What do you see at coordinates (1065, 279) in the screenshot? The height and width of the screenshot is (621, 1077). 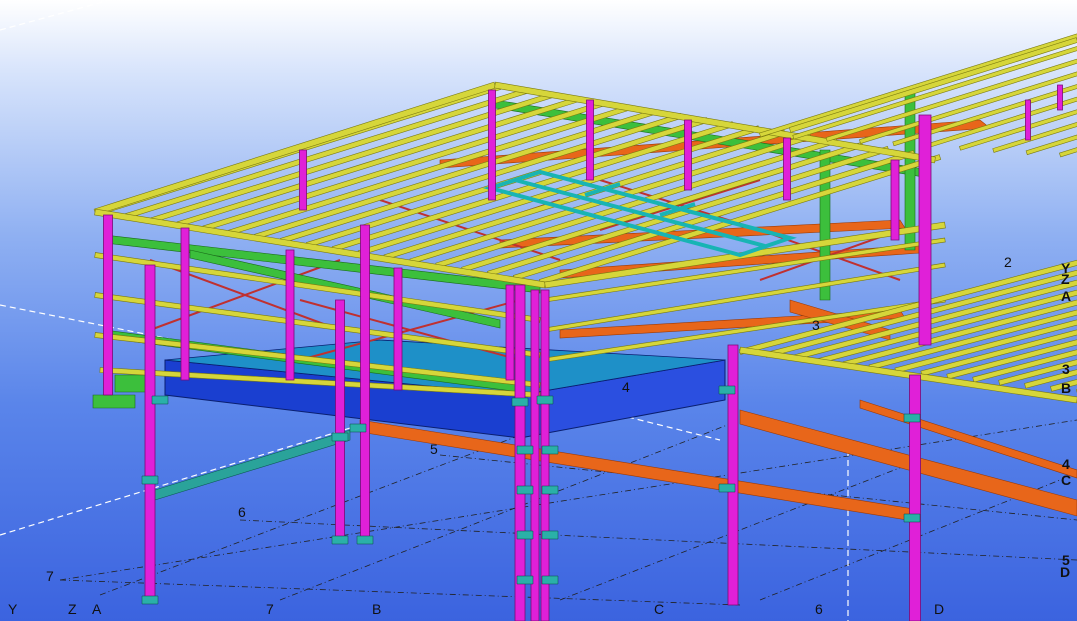 I see `grid-label-right-Z: Z` at bounding box center [1065, 279].